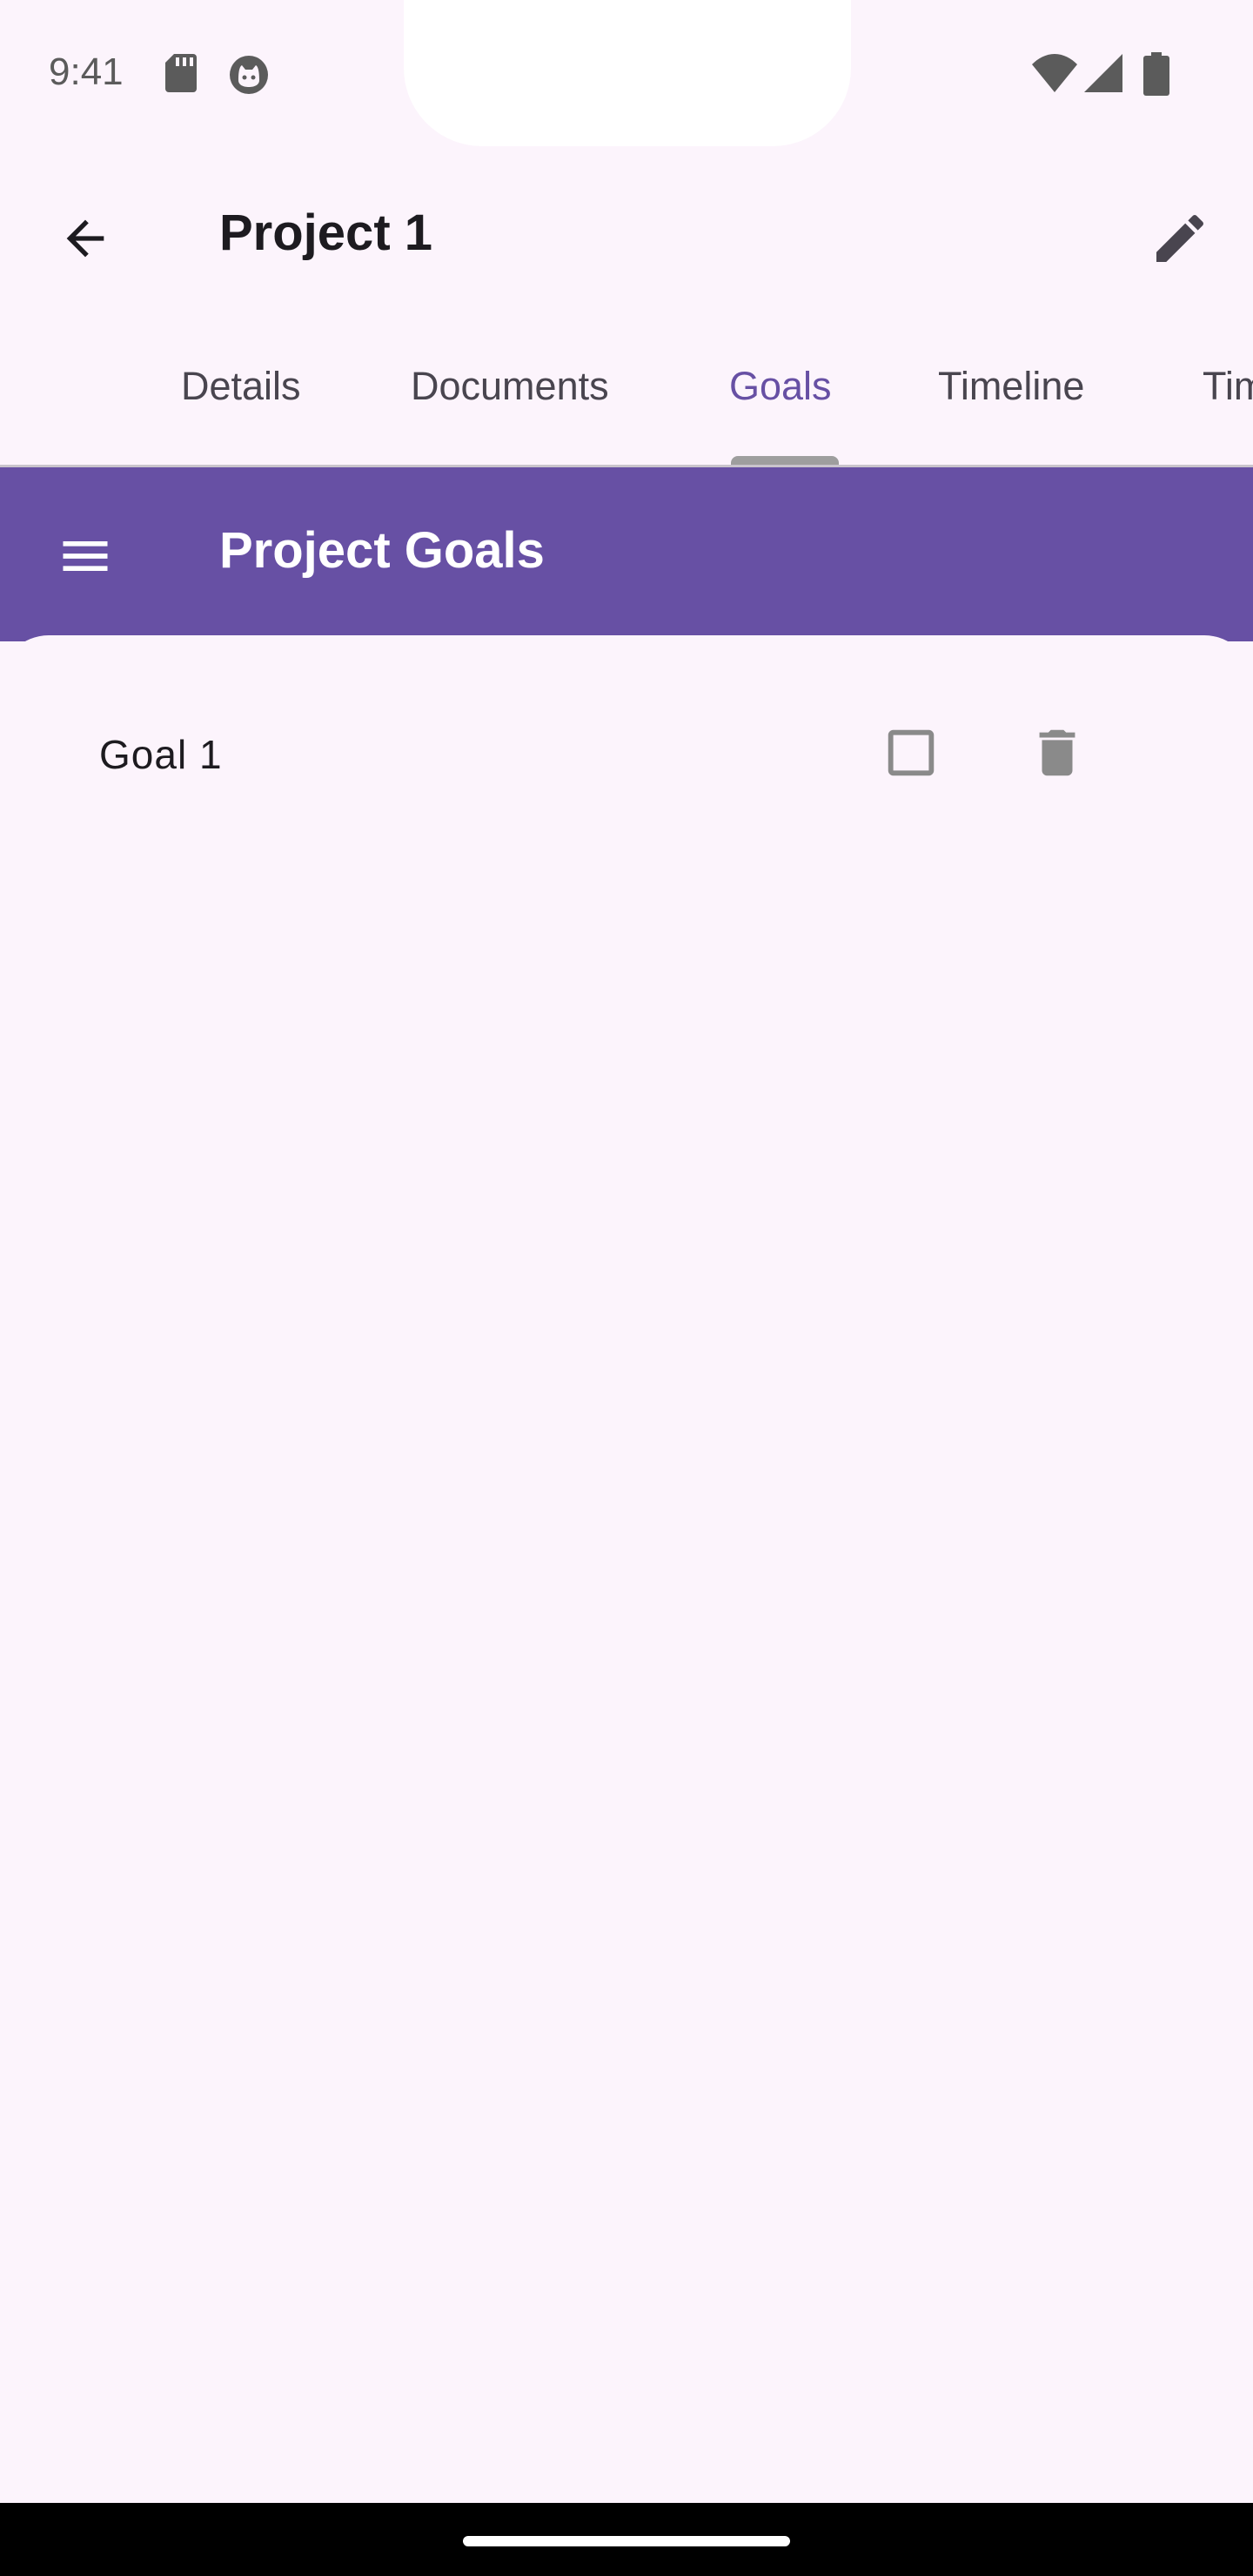 This screenshot has width=1253, height=2576. I want to click on tab-goals: Goals, so click(780, 387).